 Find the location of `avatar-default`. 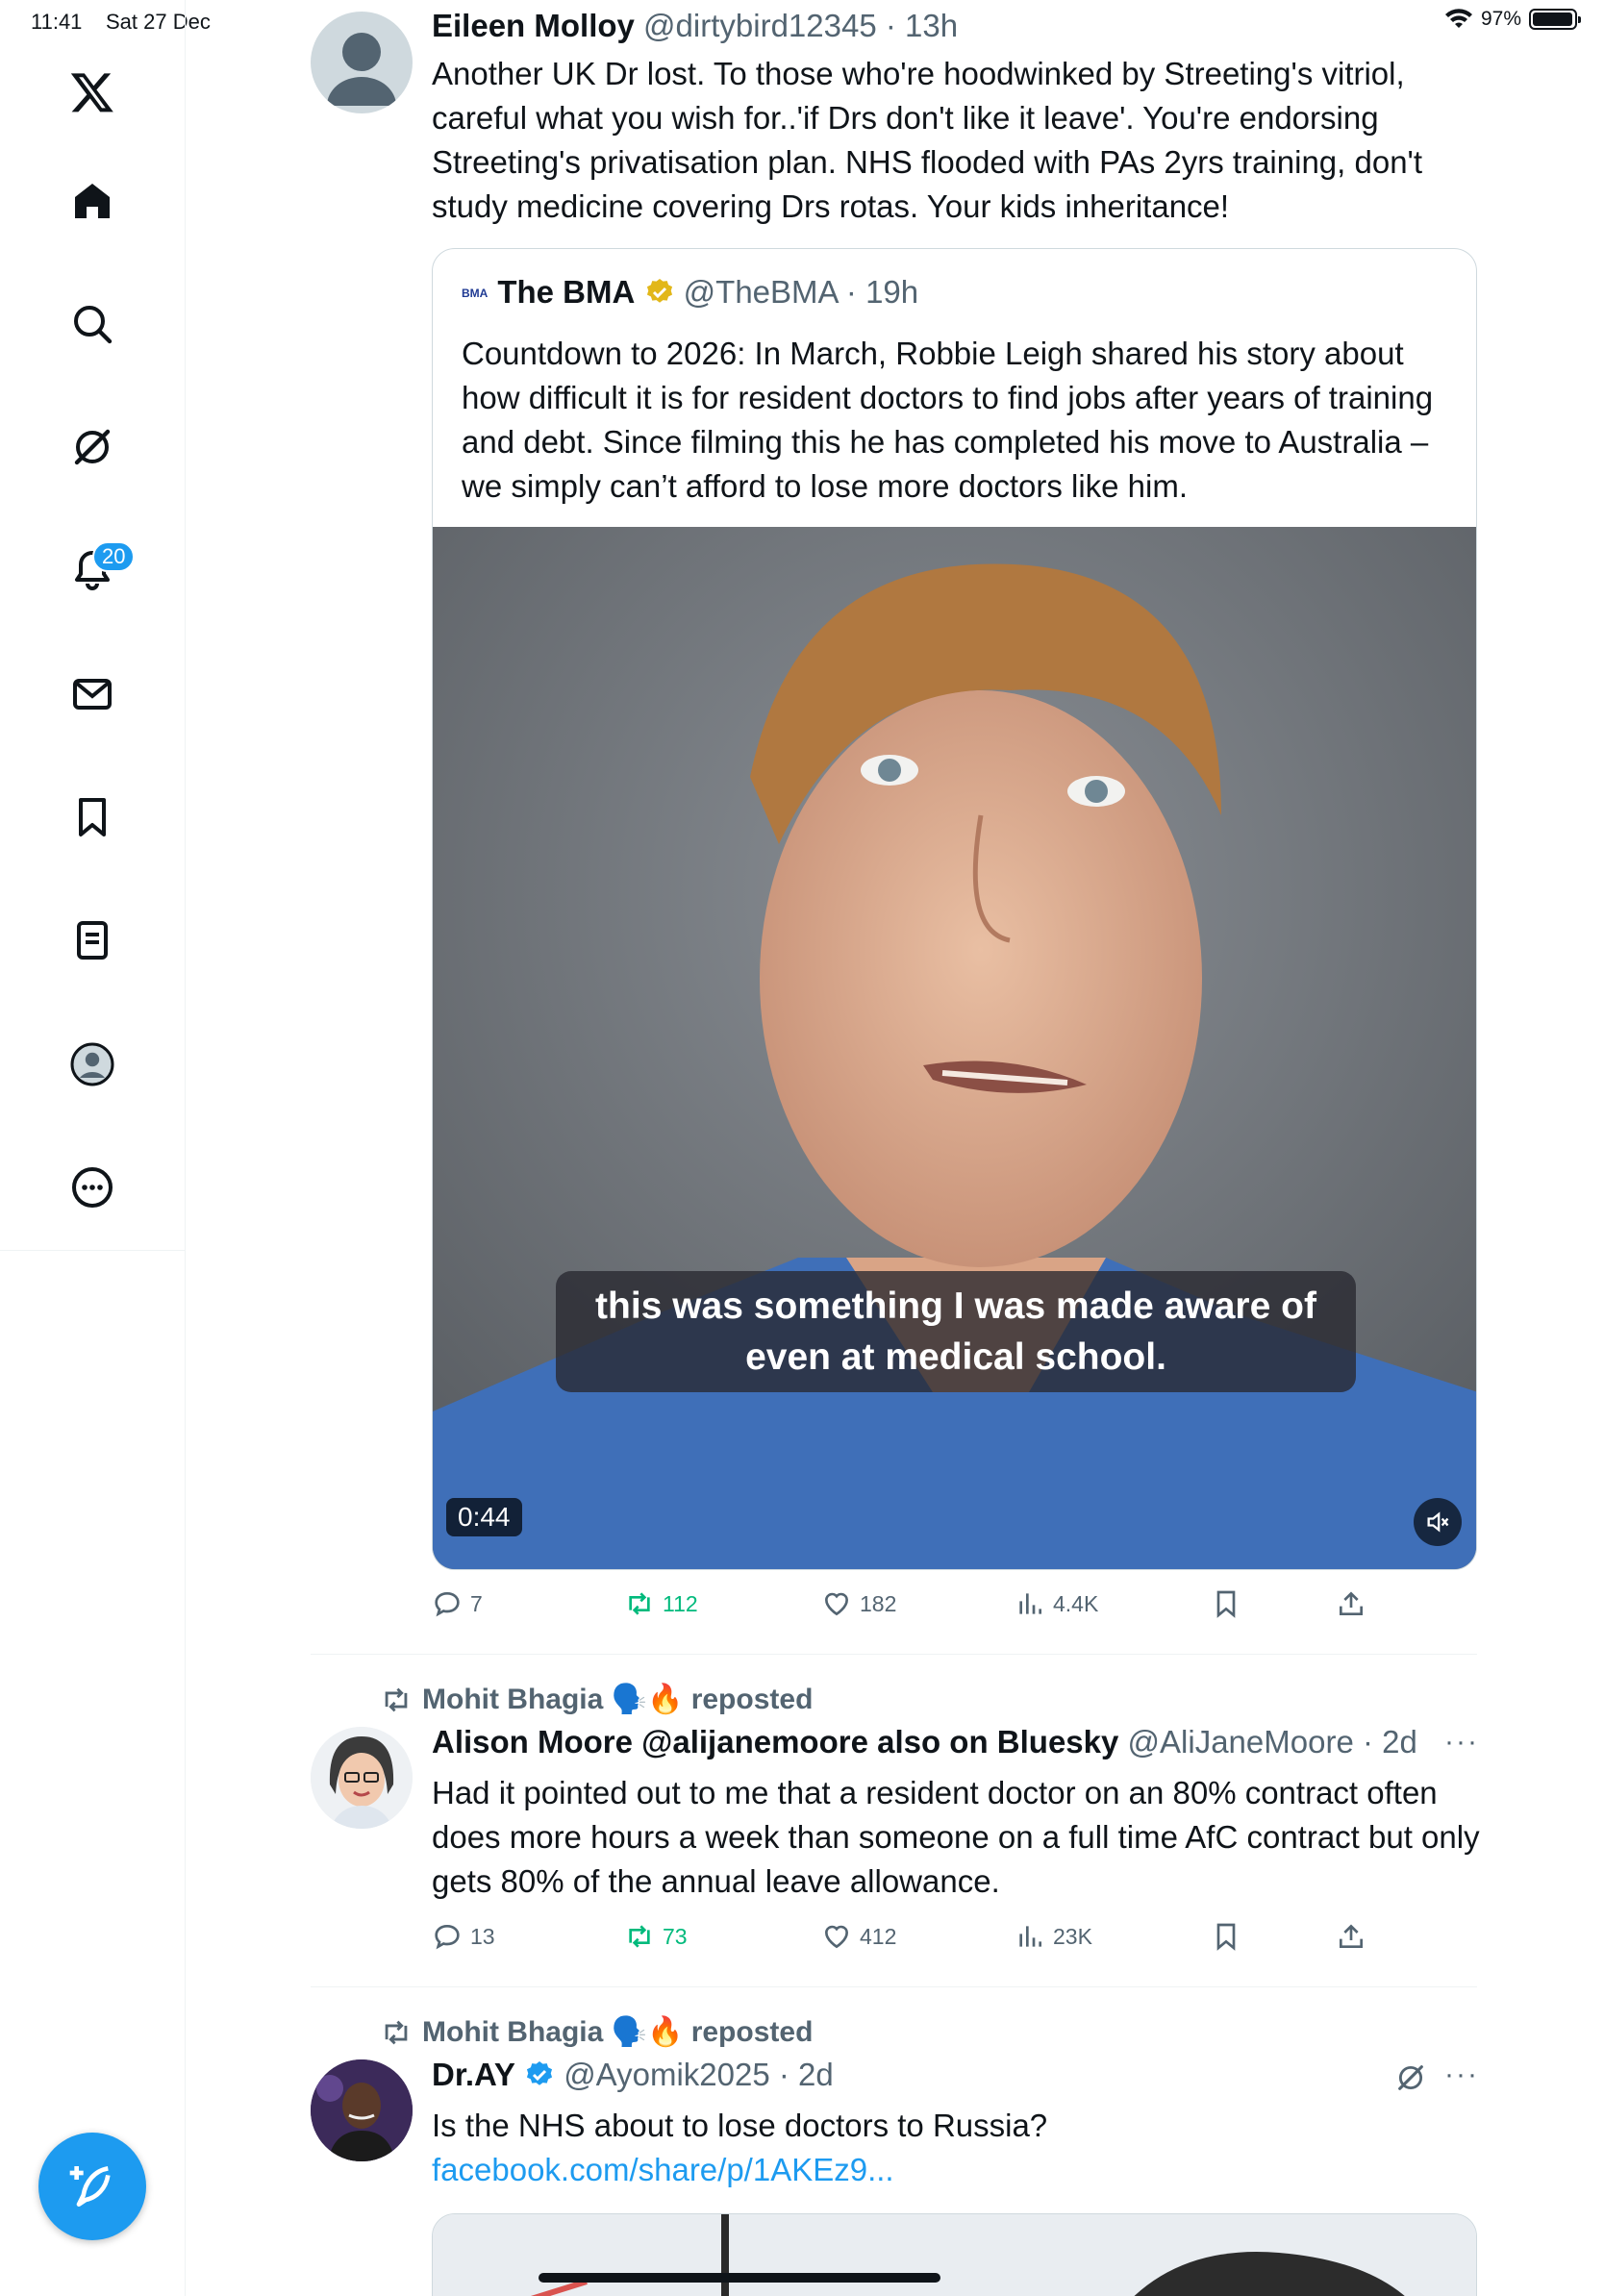

avatar-default is located at coordinates (362, 62).